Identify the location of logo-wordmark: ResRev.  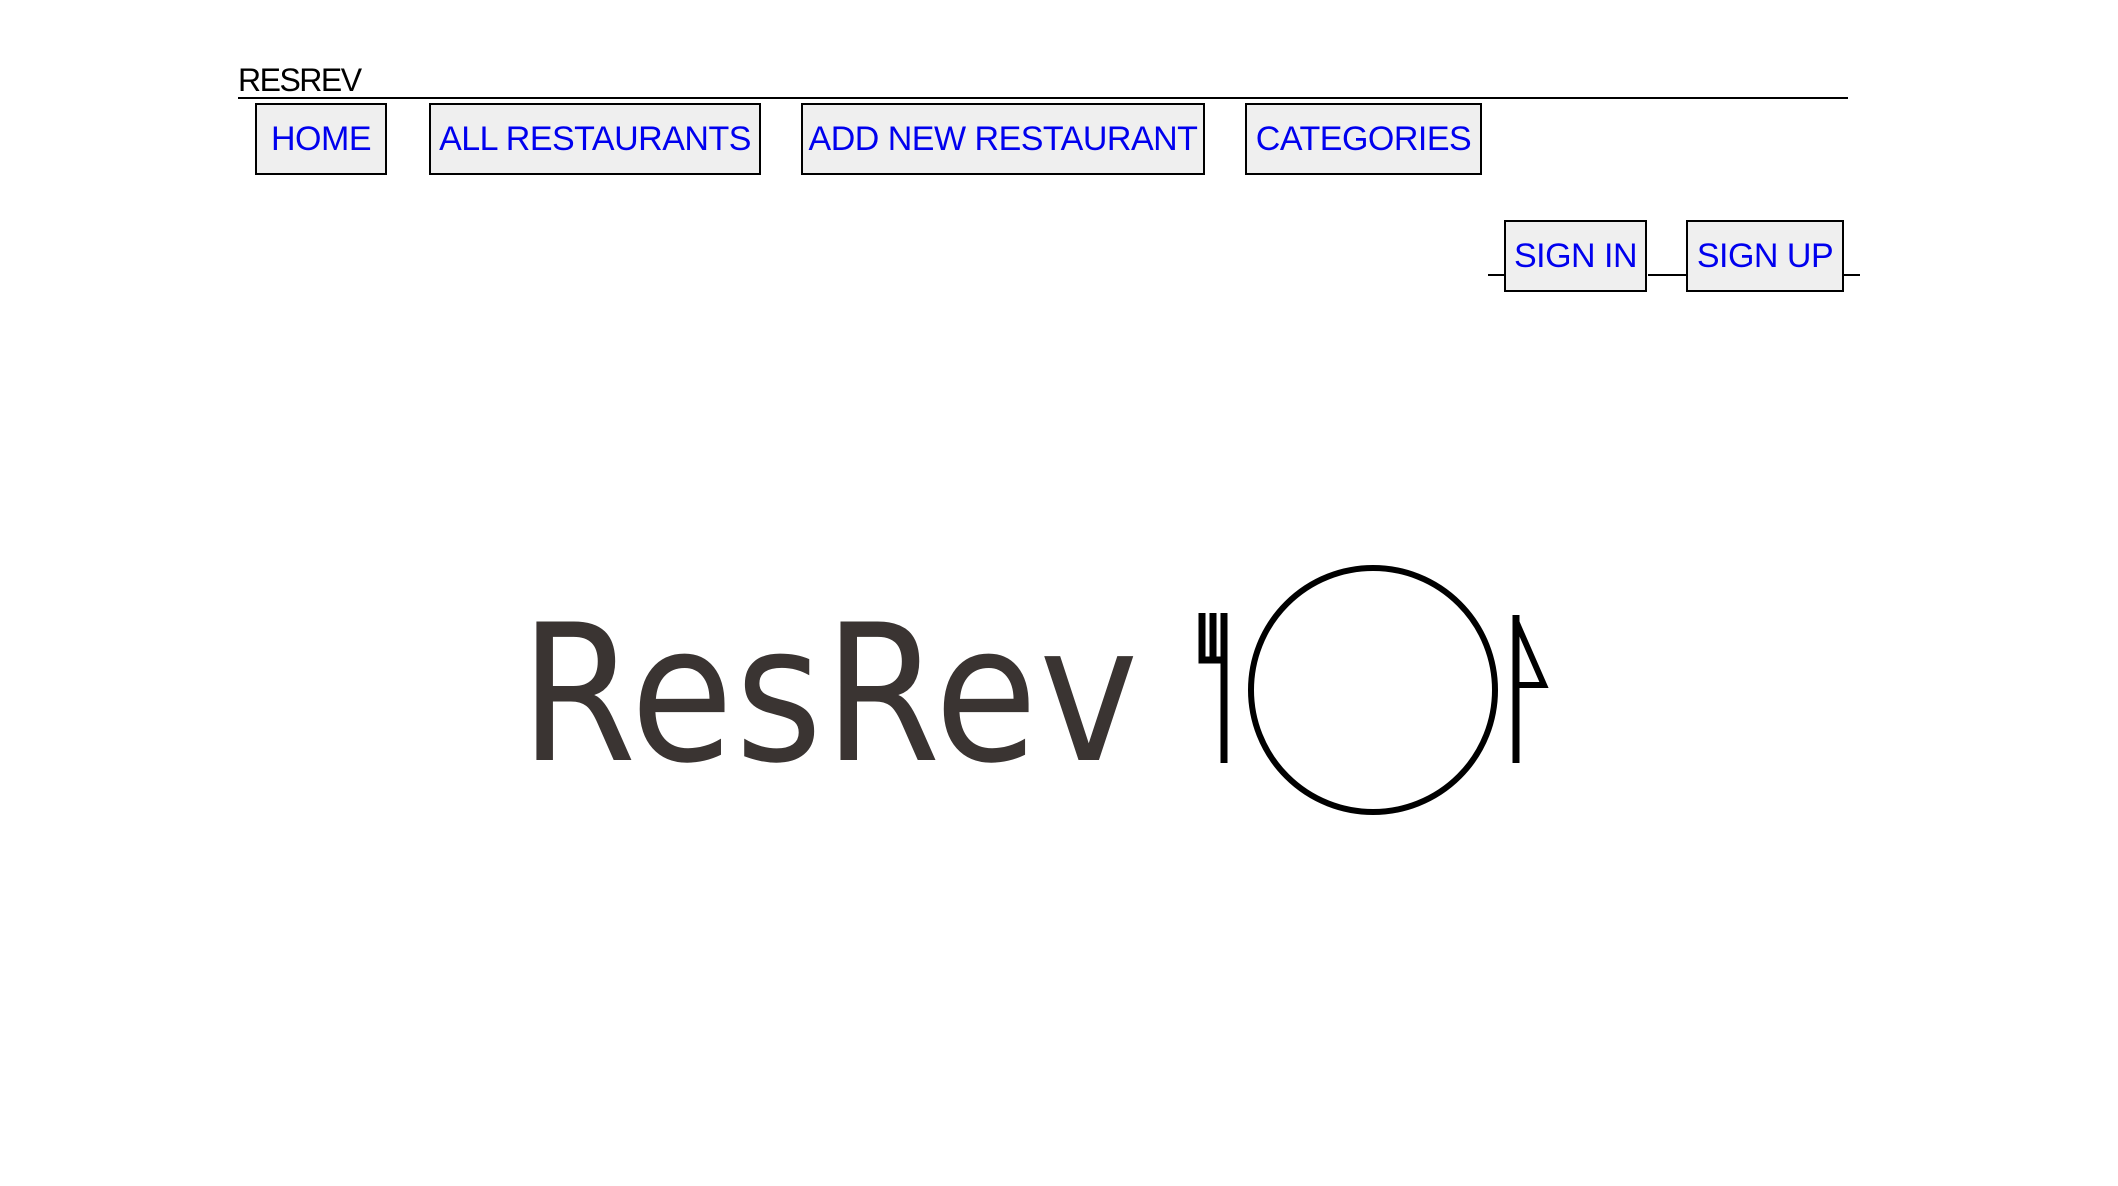
(830, 694).